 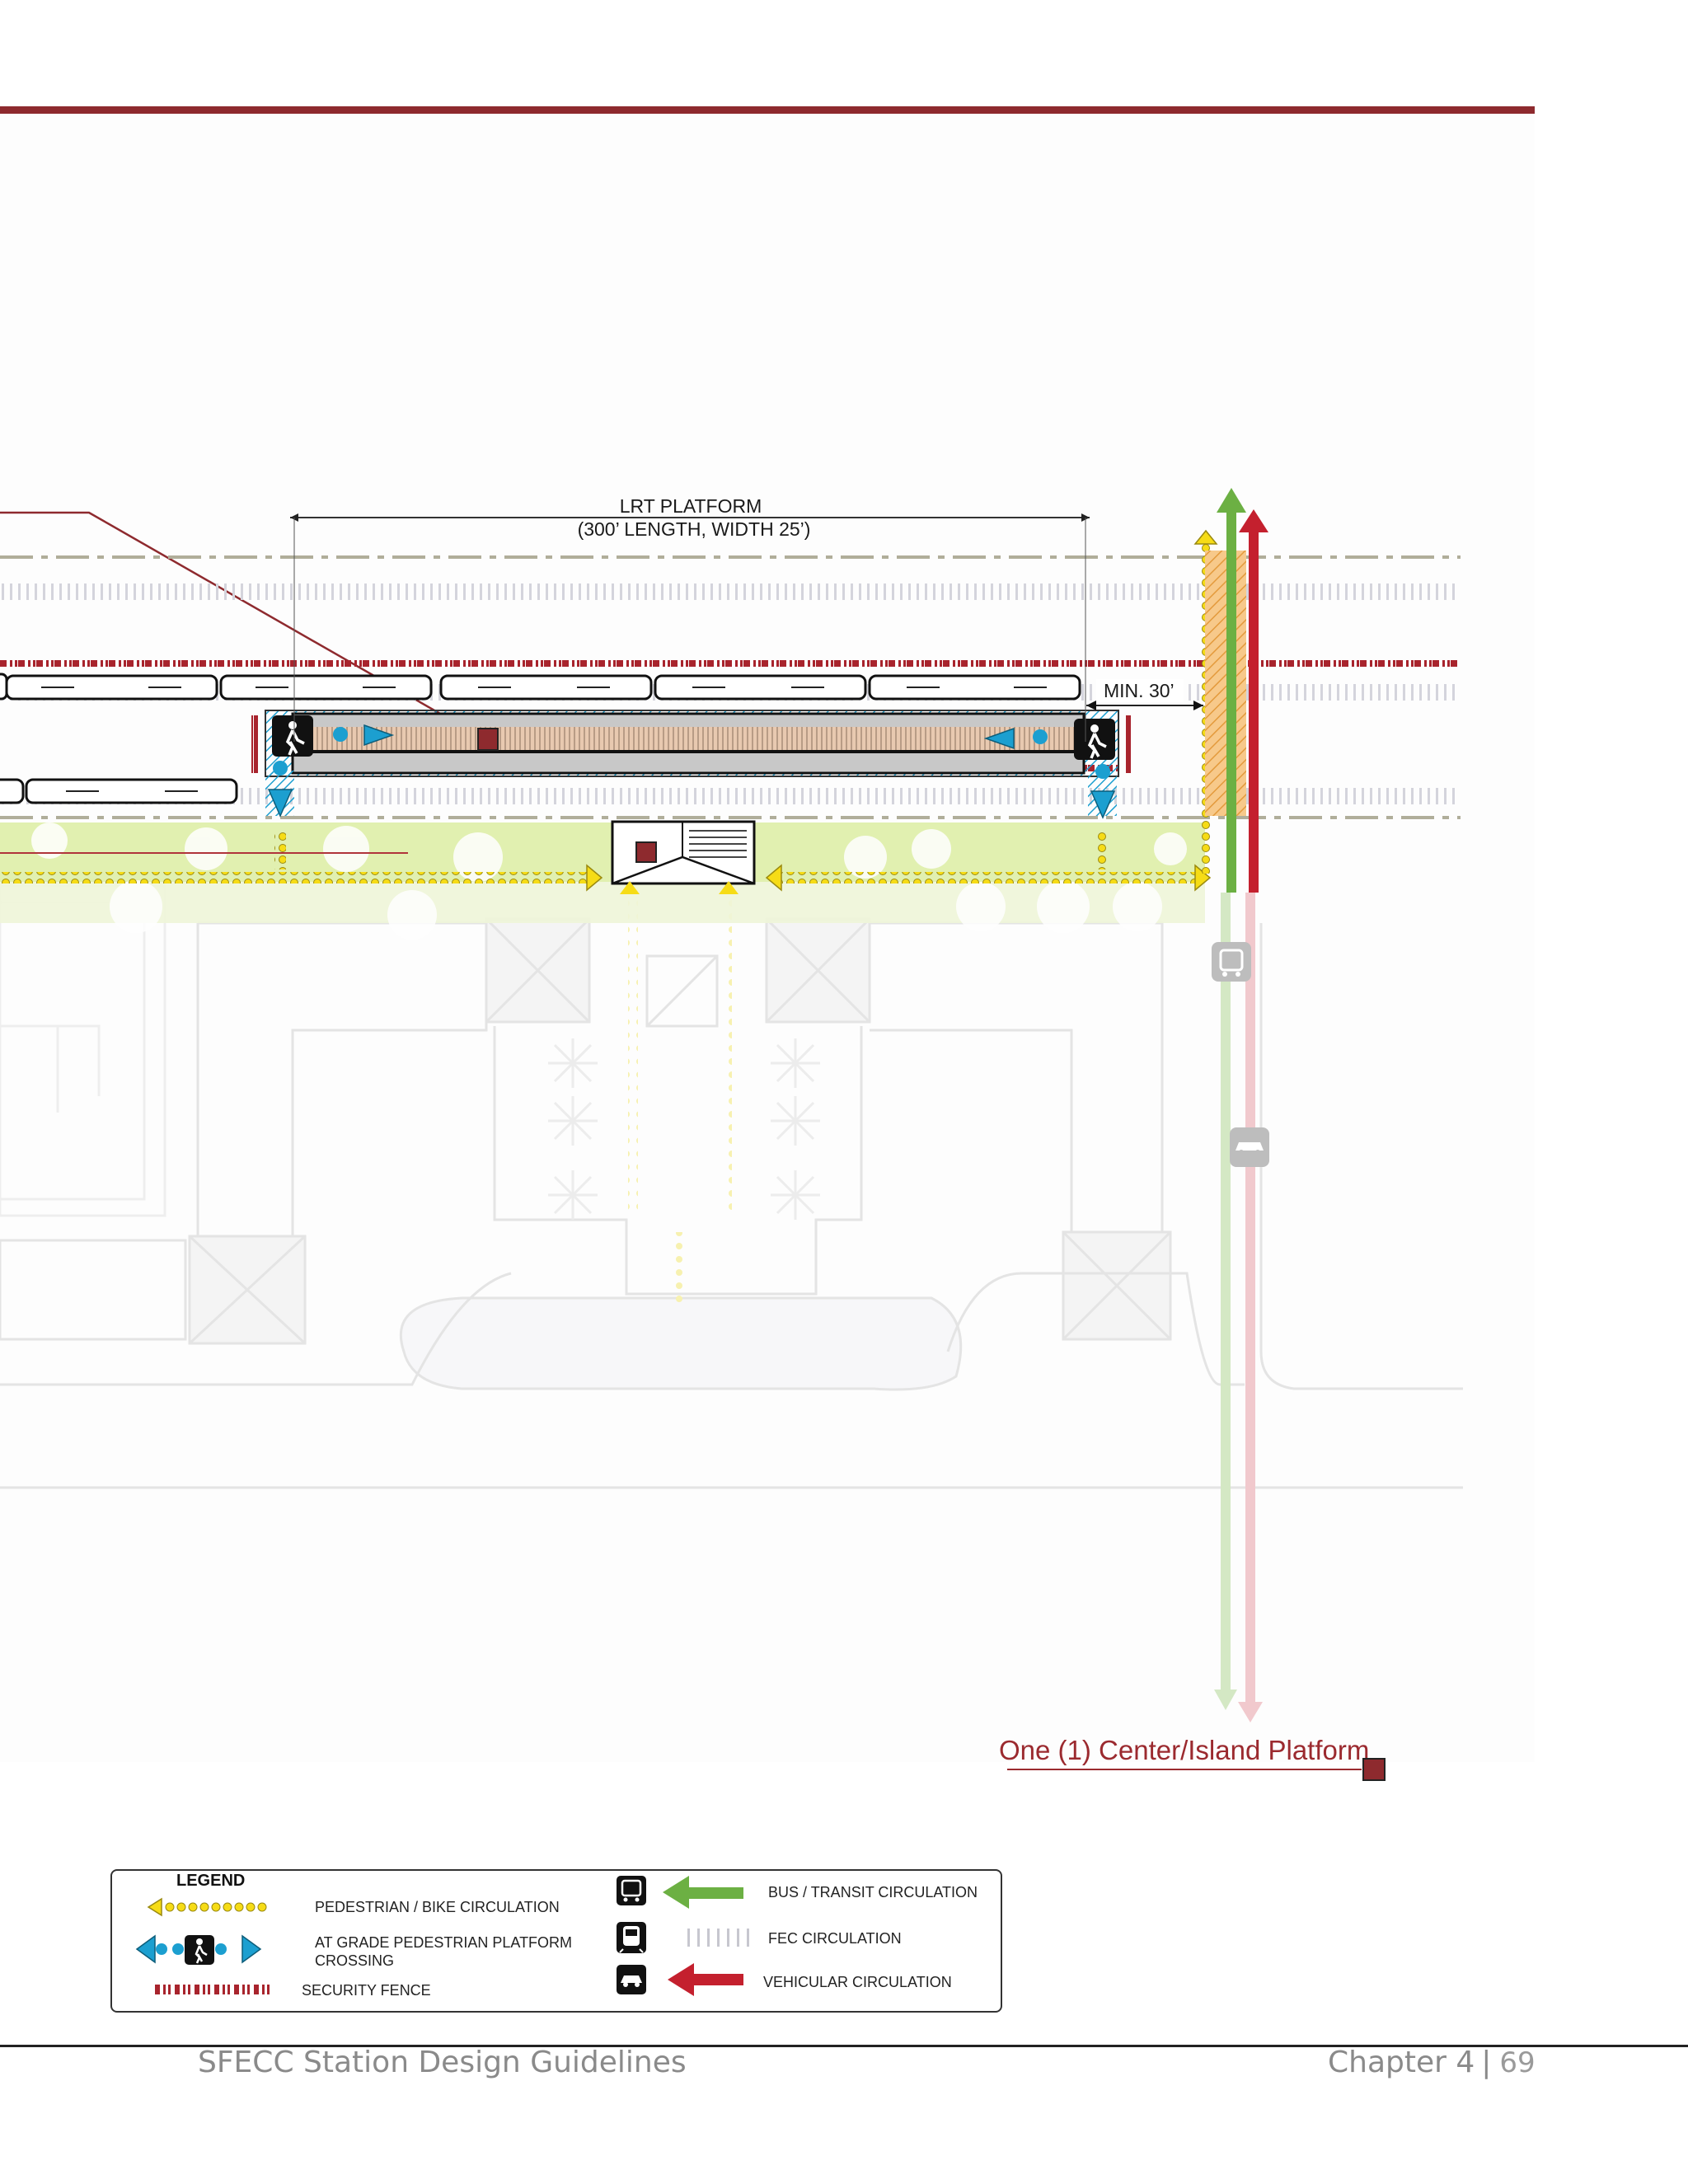 What do you see at coordinates (691, 506) in the screenshot?
I see `platform-dimension-label-line1: LRT PLATFORM` at bounding box center [691, 506].